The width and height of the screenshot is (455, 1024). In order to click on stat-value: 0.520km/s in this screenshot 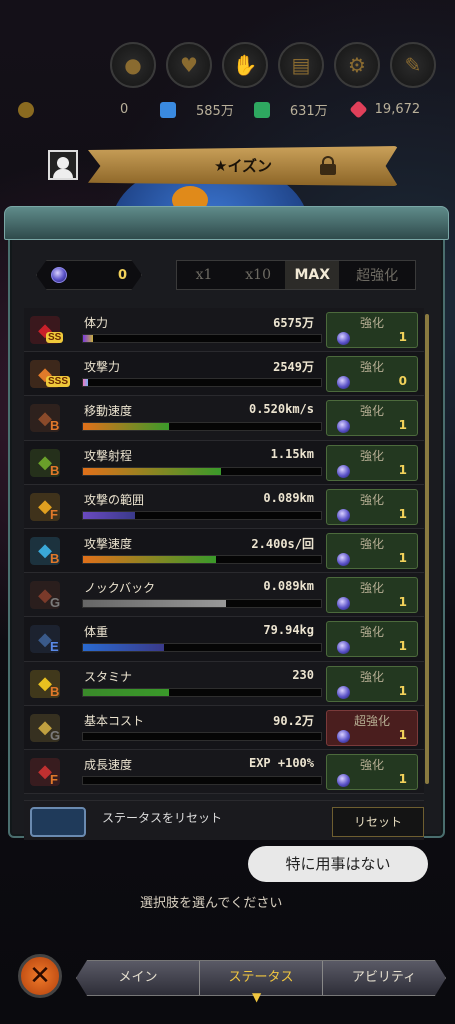, I will do `click(281, 409)`.